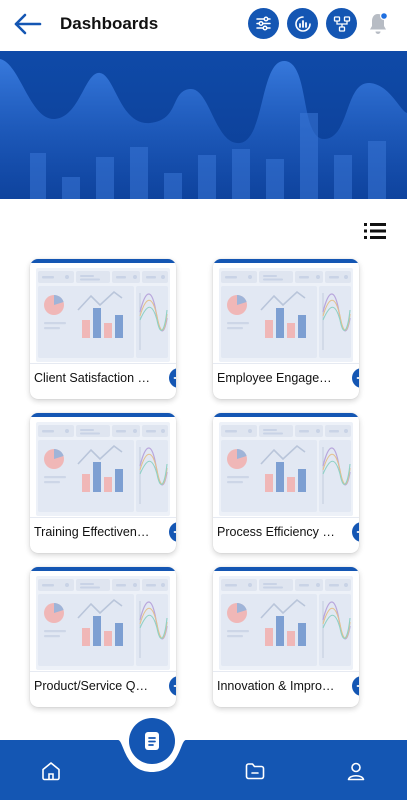  Describe the element at coordinates (51, 771) in the screenshot. I see `home-icon` at that location.